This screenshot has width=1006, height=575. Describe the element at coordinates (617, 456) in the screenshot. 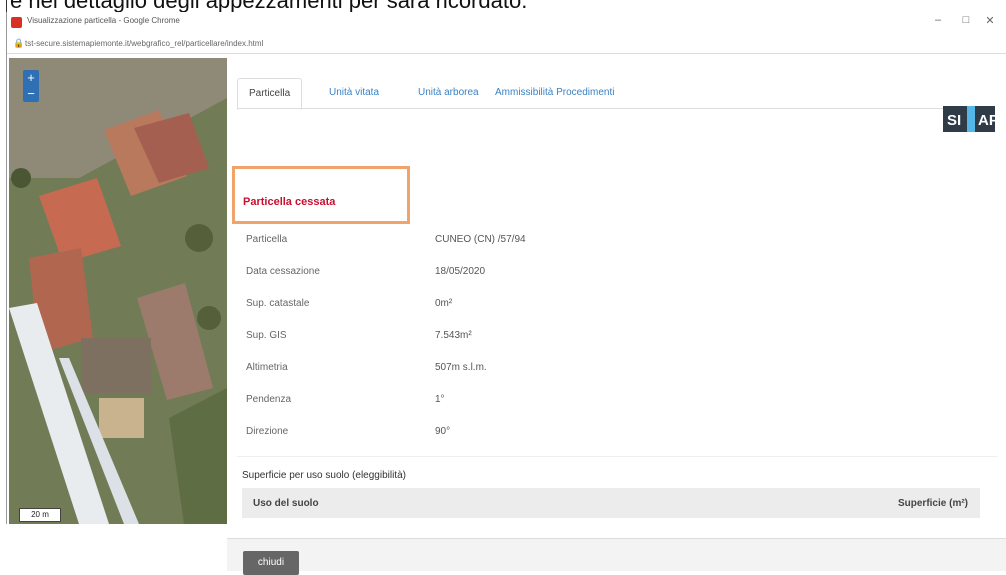

I see `section-divider` at that location.